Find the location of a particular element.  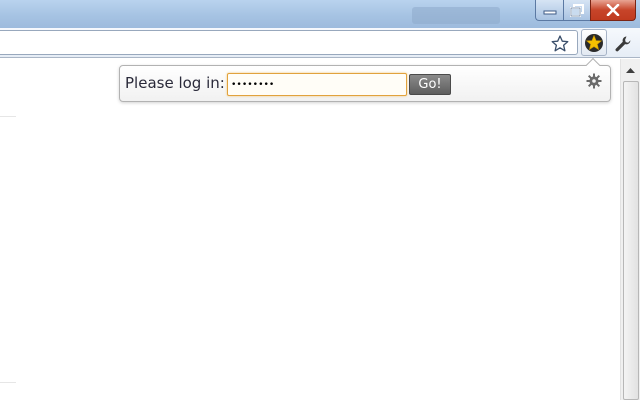

restore-button is located at coordinates (576, 10).